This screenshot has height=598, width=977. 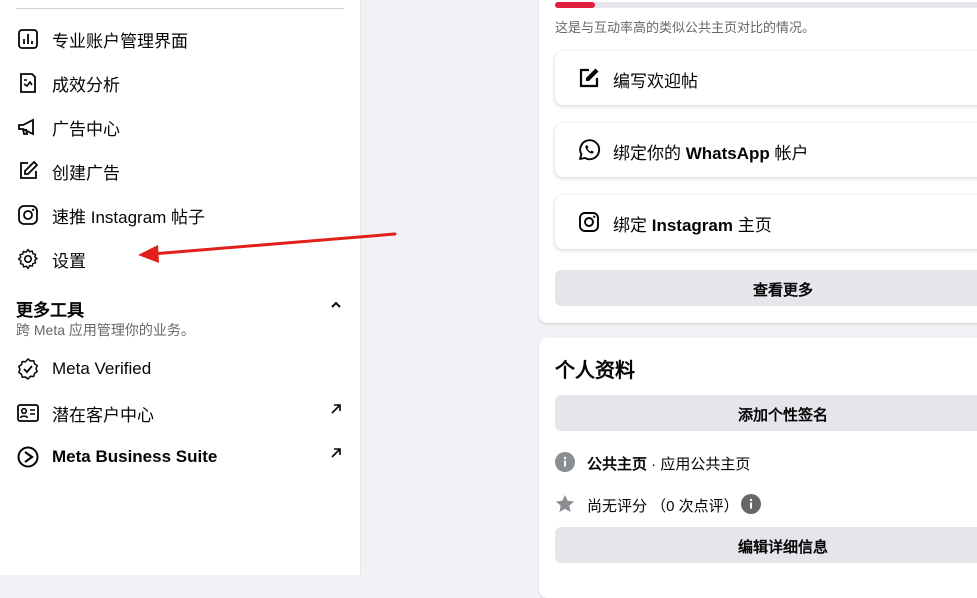 What do you see at coordinates (782, 290) in the screenshot?
I see `see-more-label: 查看更多` at bounding box center [782, 290].